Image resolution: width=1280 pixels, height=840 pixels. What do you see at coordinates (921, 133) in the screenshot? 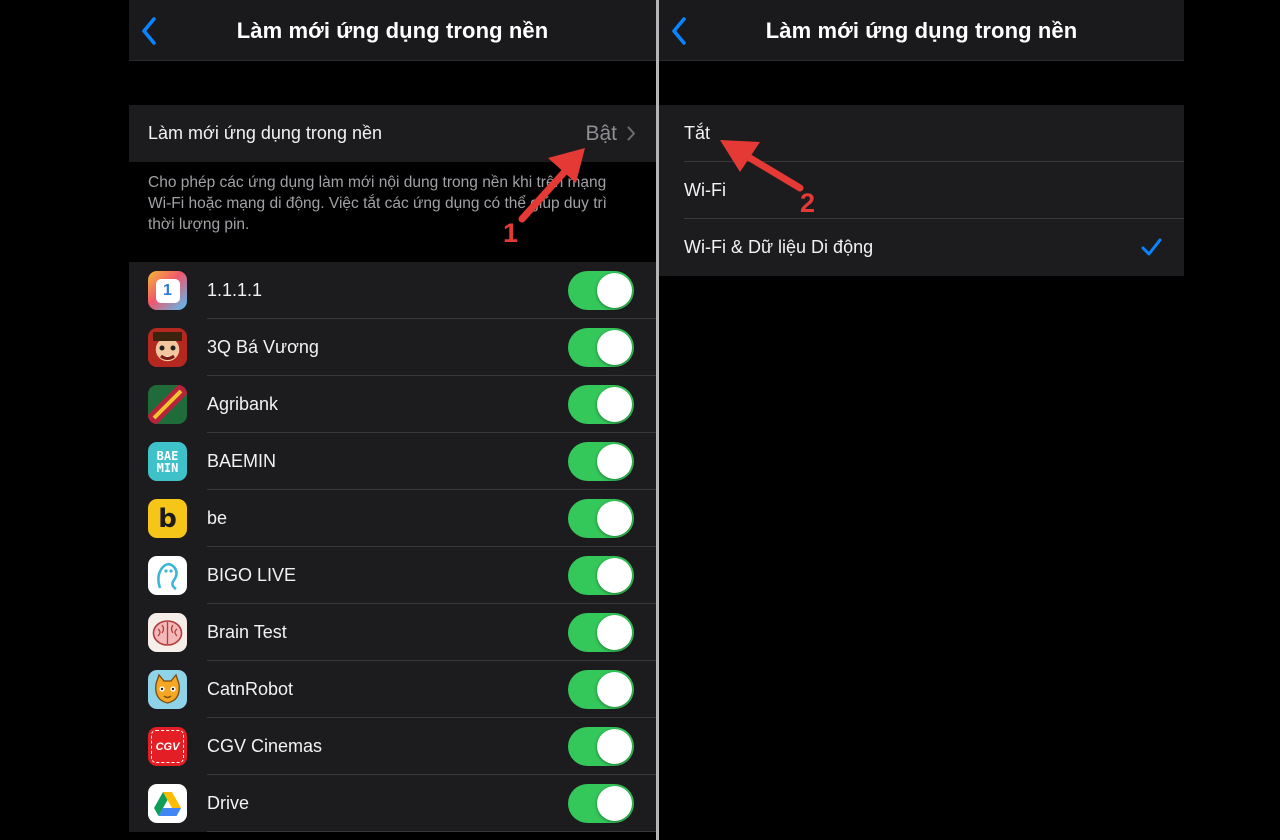
I see `option-off: Tắt` at bounding box center [921, 133].